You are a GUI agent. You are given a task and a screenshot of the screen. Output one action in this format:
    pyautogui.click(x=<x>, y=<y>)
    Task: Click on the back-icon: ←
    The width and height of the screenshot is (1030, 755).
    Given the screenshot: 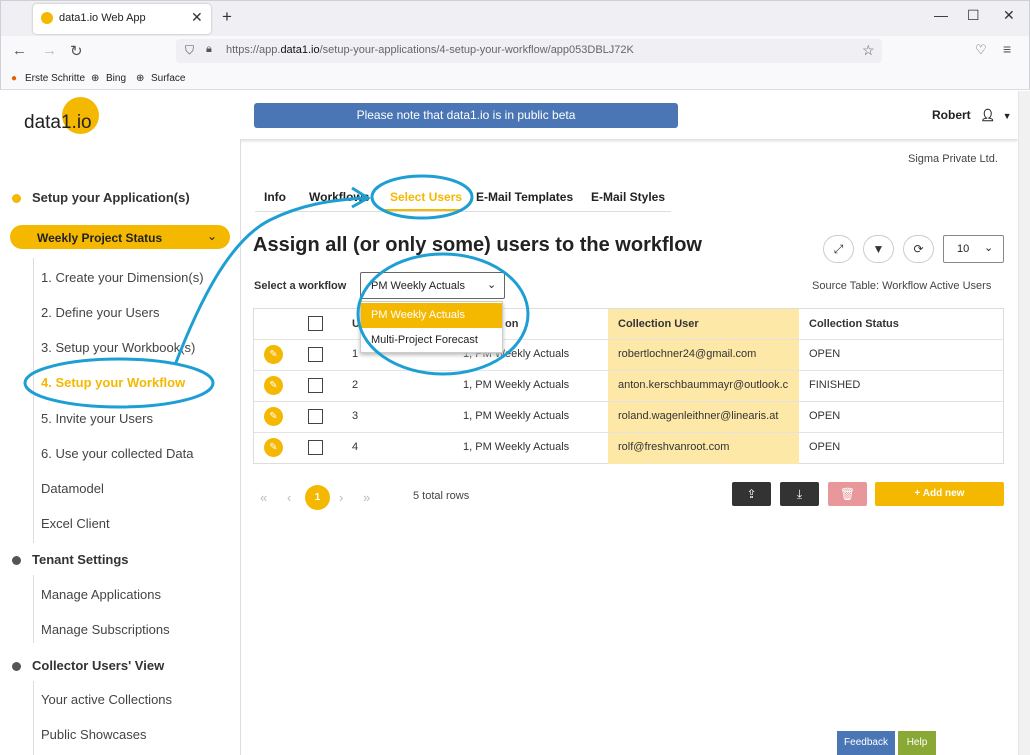 What is the action you would take?
    pyautogui.click(x=19, y=50)
    